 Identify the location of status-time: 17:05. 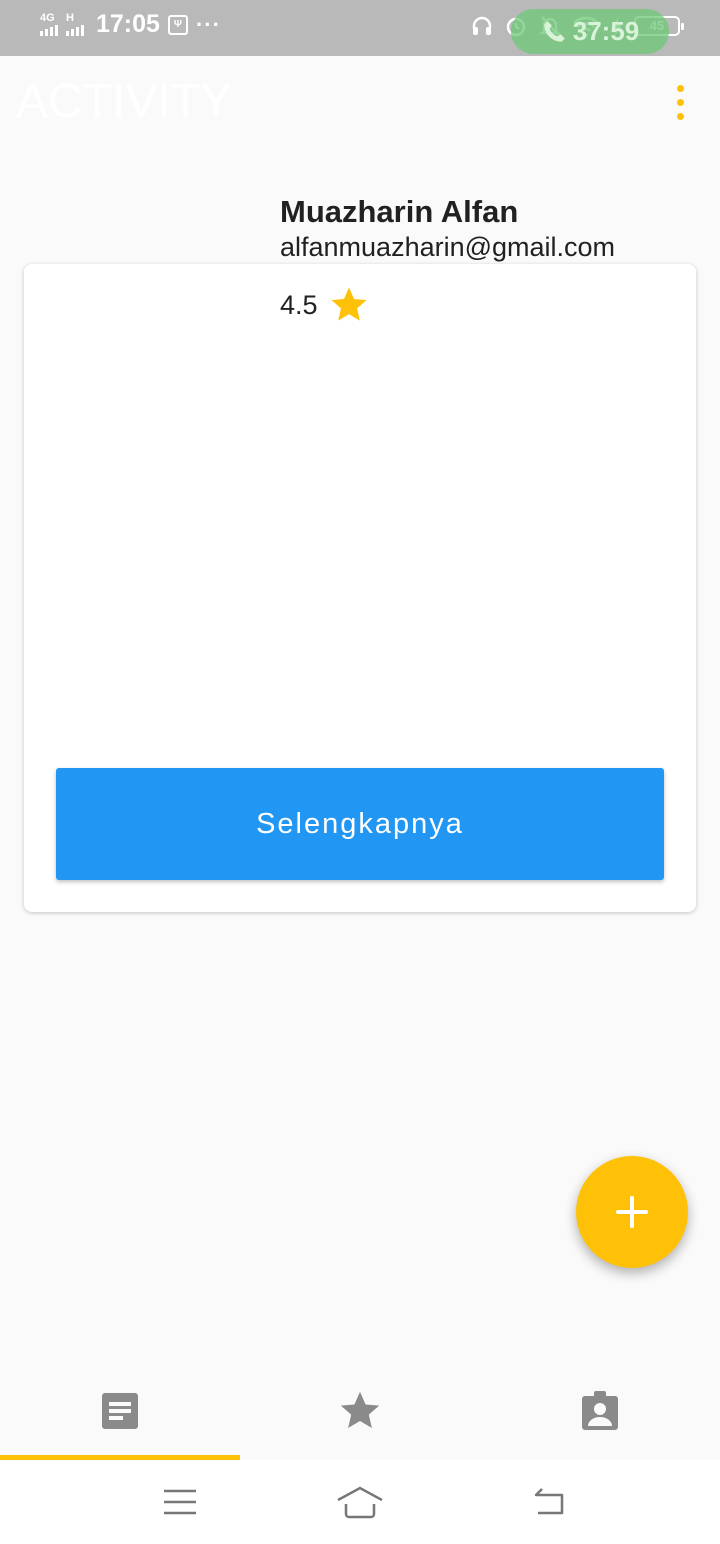
(128, 24).